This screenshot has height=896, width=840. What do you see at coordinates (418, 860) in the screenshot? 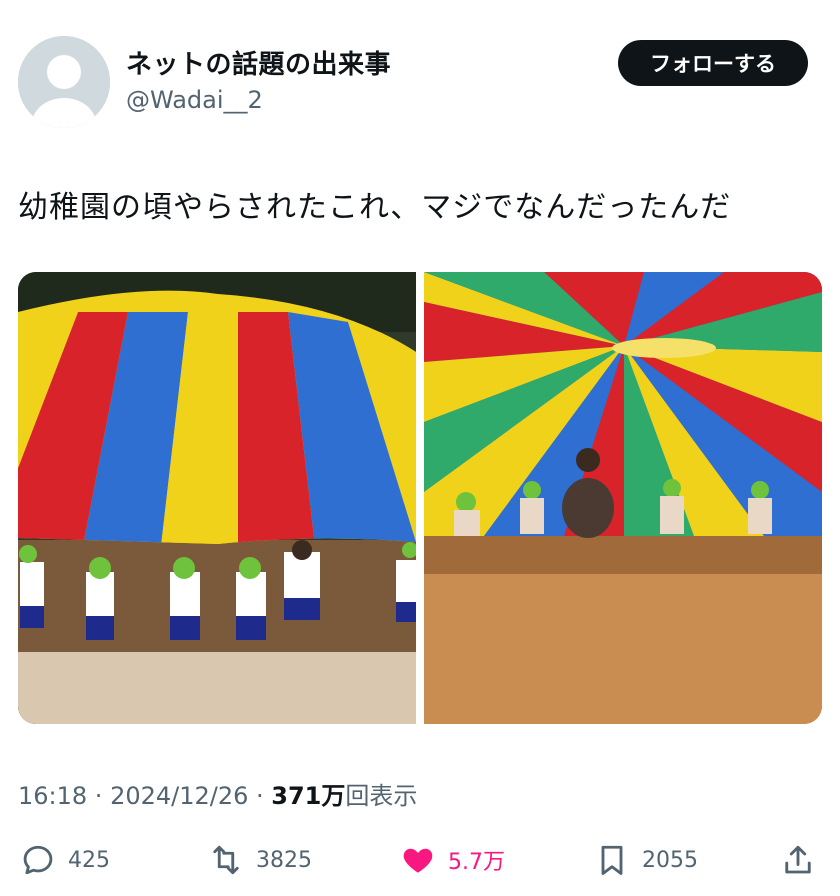
I see `heart-filled-icon` at bounding box center [418, 860].